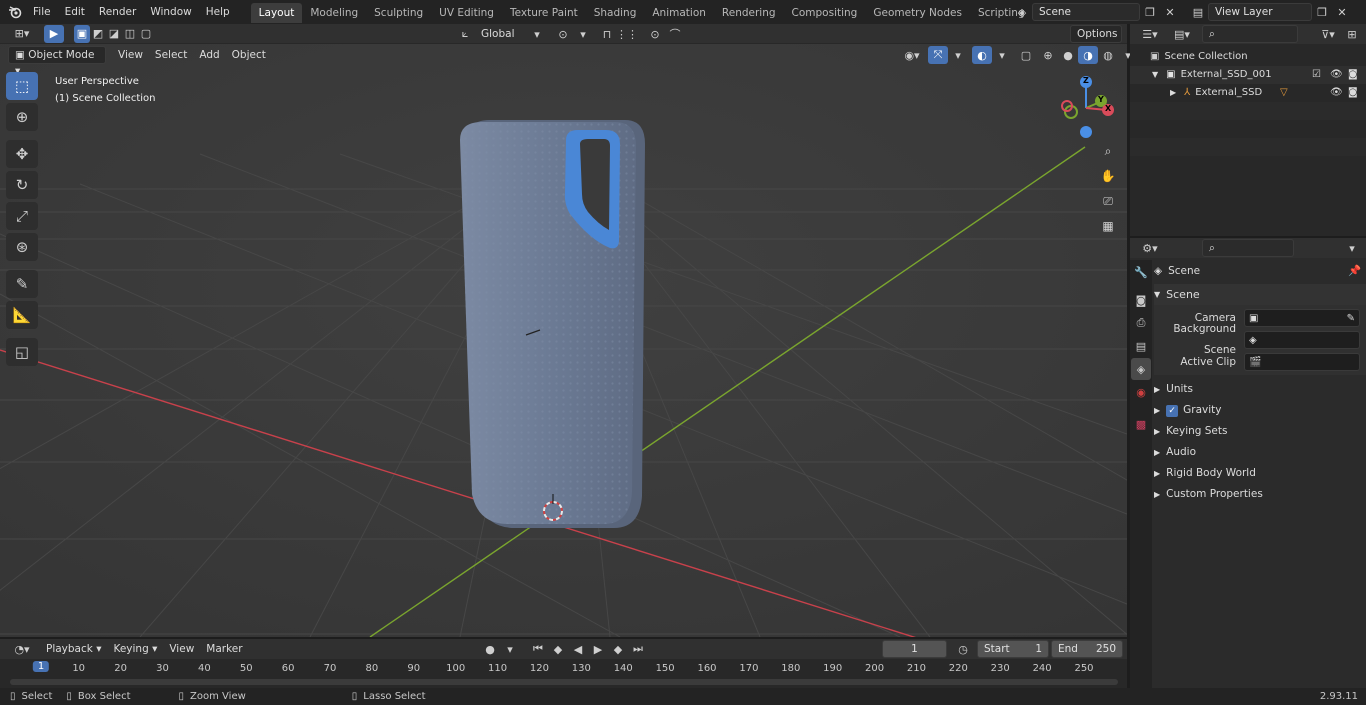 The width and height of the screenshot is (1366, 705). I want to click on custom-properties-section: ▶ Custom Properties, so click(1260, 494).